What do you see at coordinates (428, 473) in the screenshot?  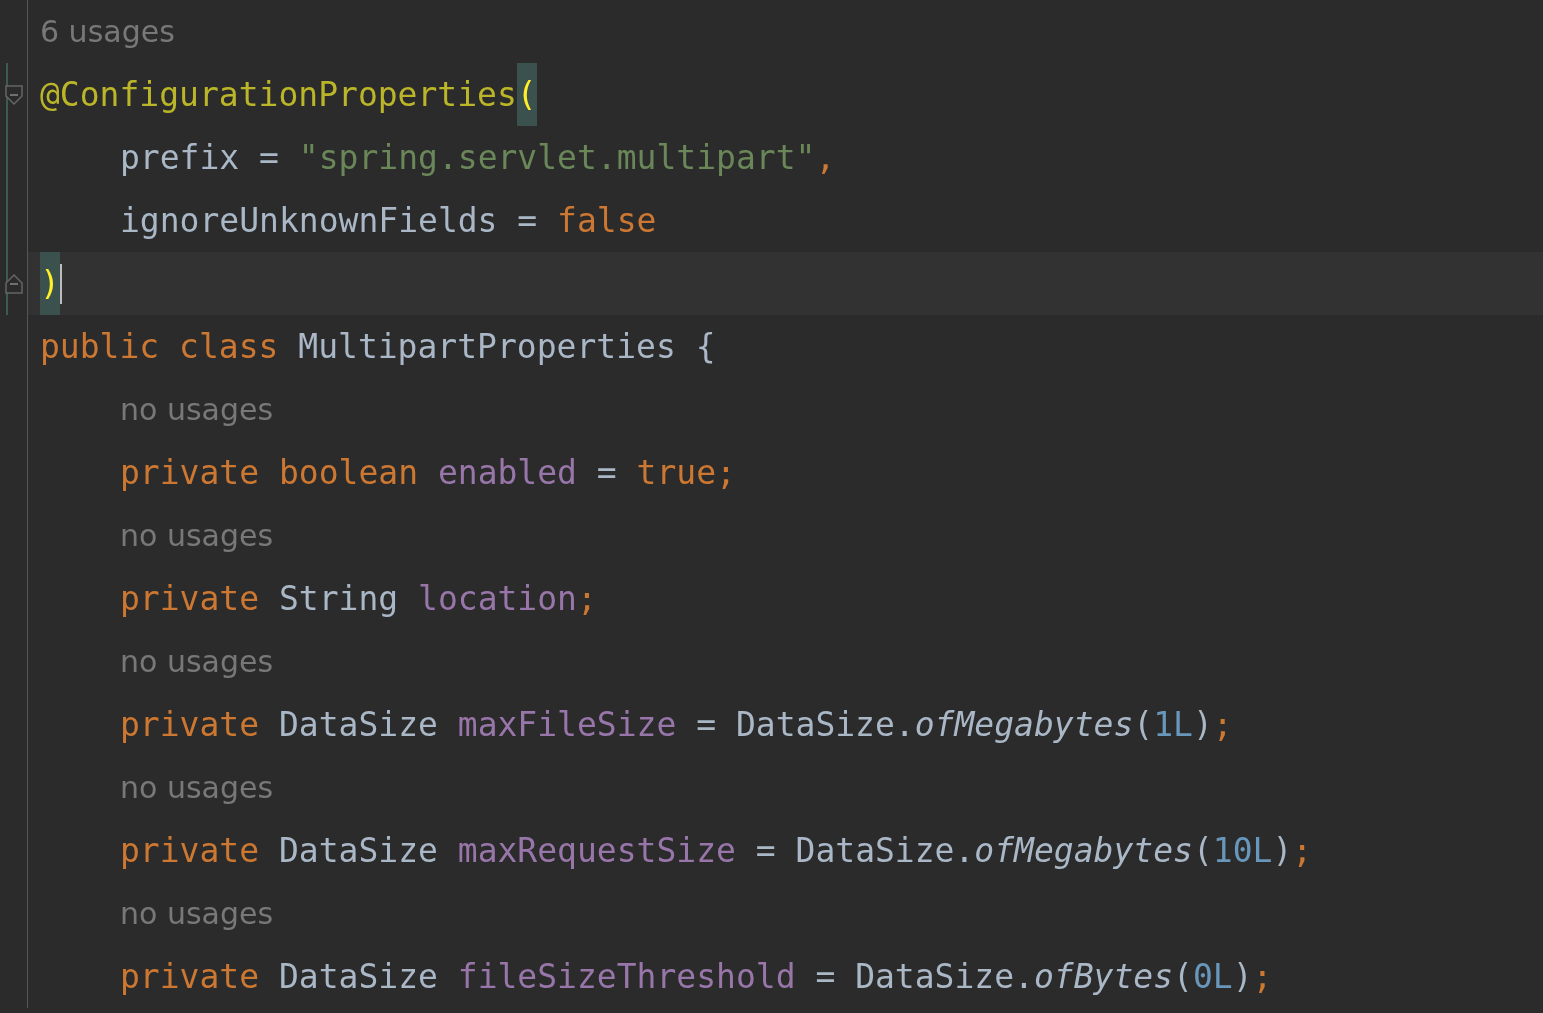 I see `code-line: private boolean enabled = true;` at bounding box center [428, 473].